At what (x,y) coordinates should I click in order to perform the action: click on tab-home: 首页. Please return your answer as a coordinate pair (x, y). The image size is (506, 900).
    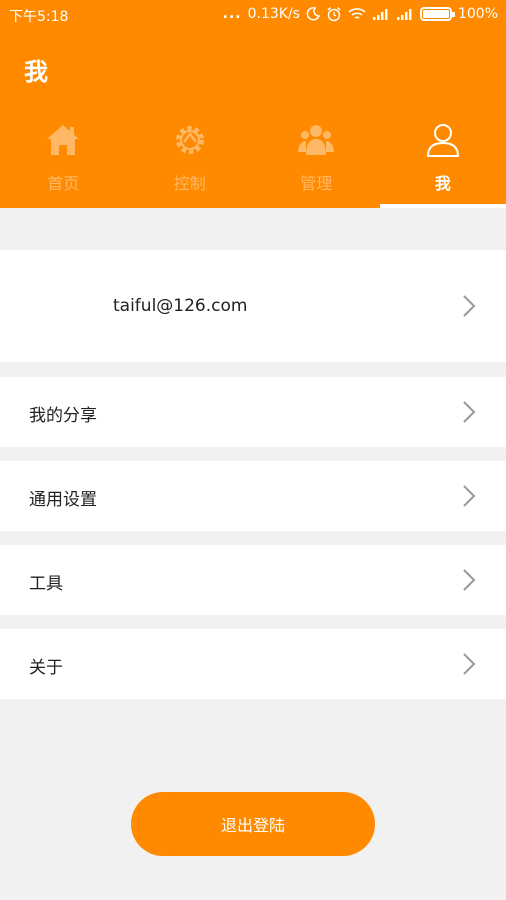
    Looking at the image, I should click on (63, 160).